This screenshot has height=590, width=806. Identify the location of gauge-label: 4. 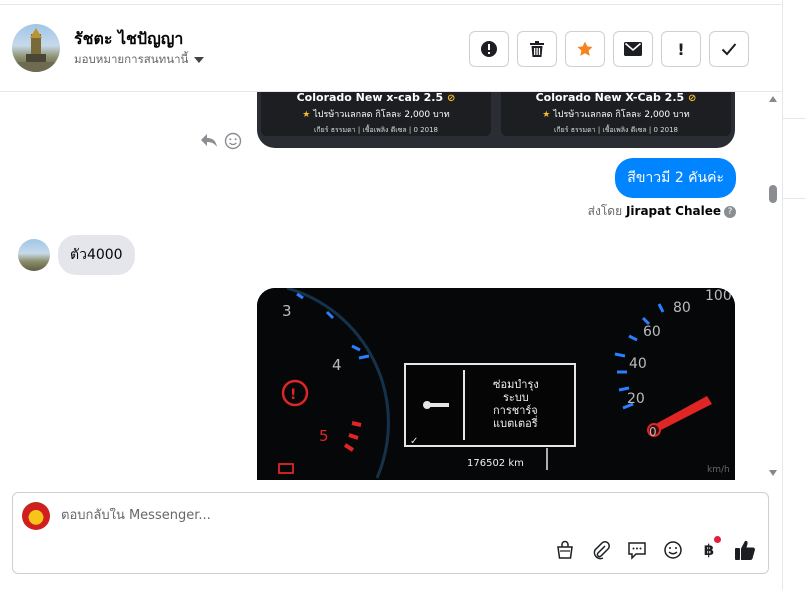
(337, 365).